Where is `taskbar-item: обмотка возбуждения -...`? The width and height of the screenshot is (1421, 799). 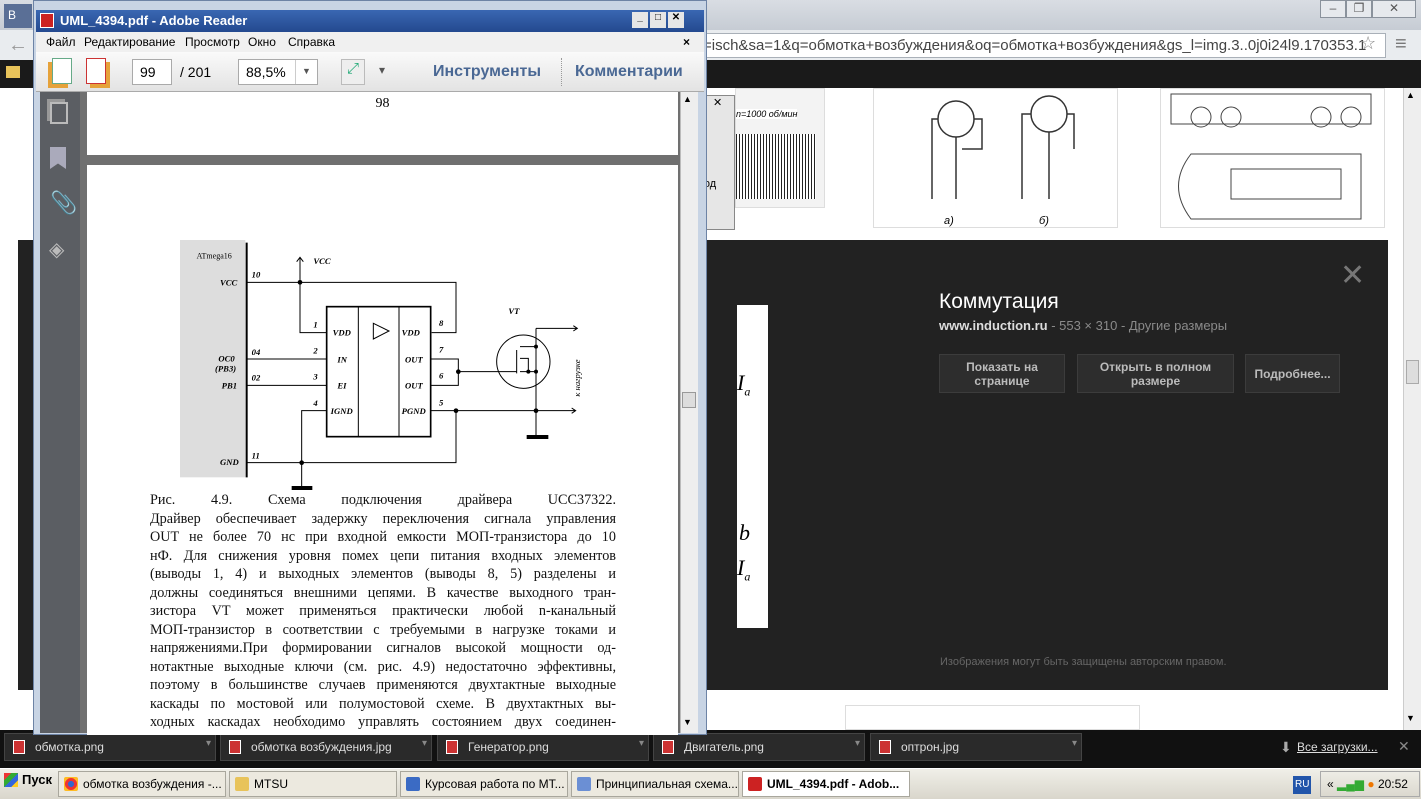
taskbar-item: обмотка возбуждения -... is located at coordinates (142, 784).